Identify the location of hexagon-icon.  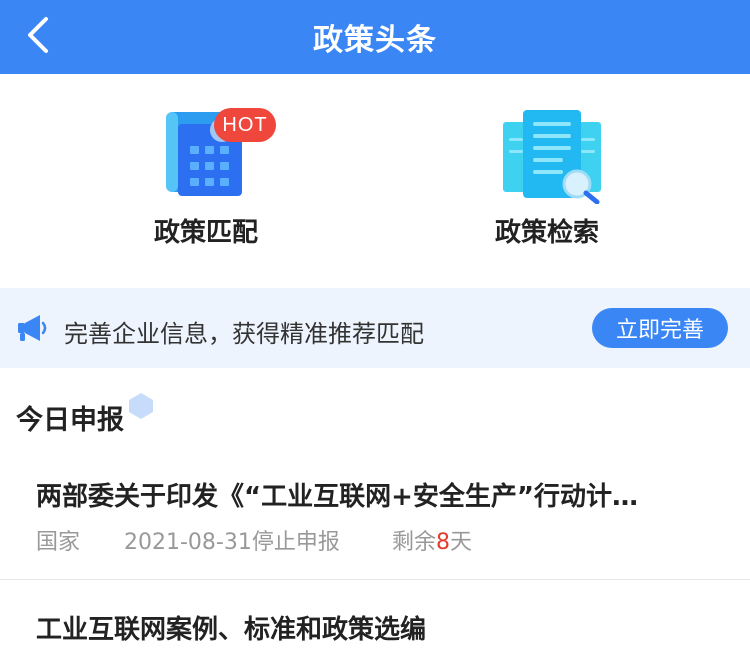
(141, 406).